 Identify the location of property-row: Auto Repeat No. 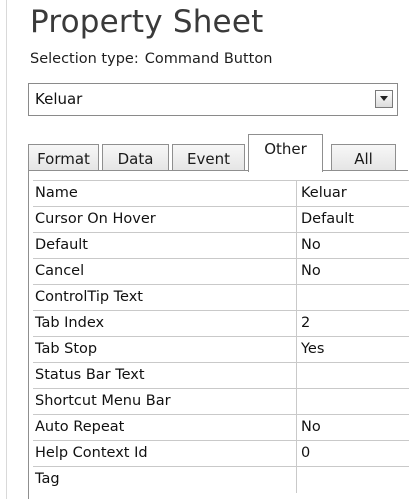
(221, 427).